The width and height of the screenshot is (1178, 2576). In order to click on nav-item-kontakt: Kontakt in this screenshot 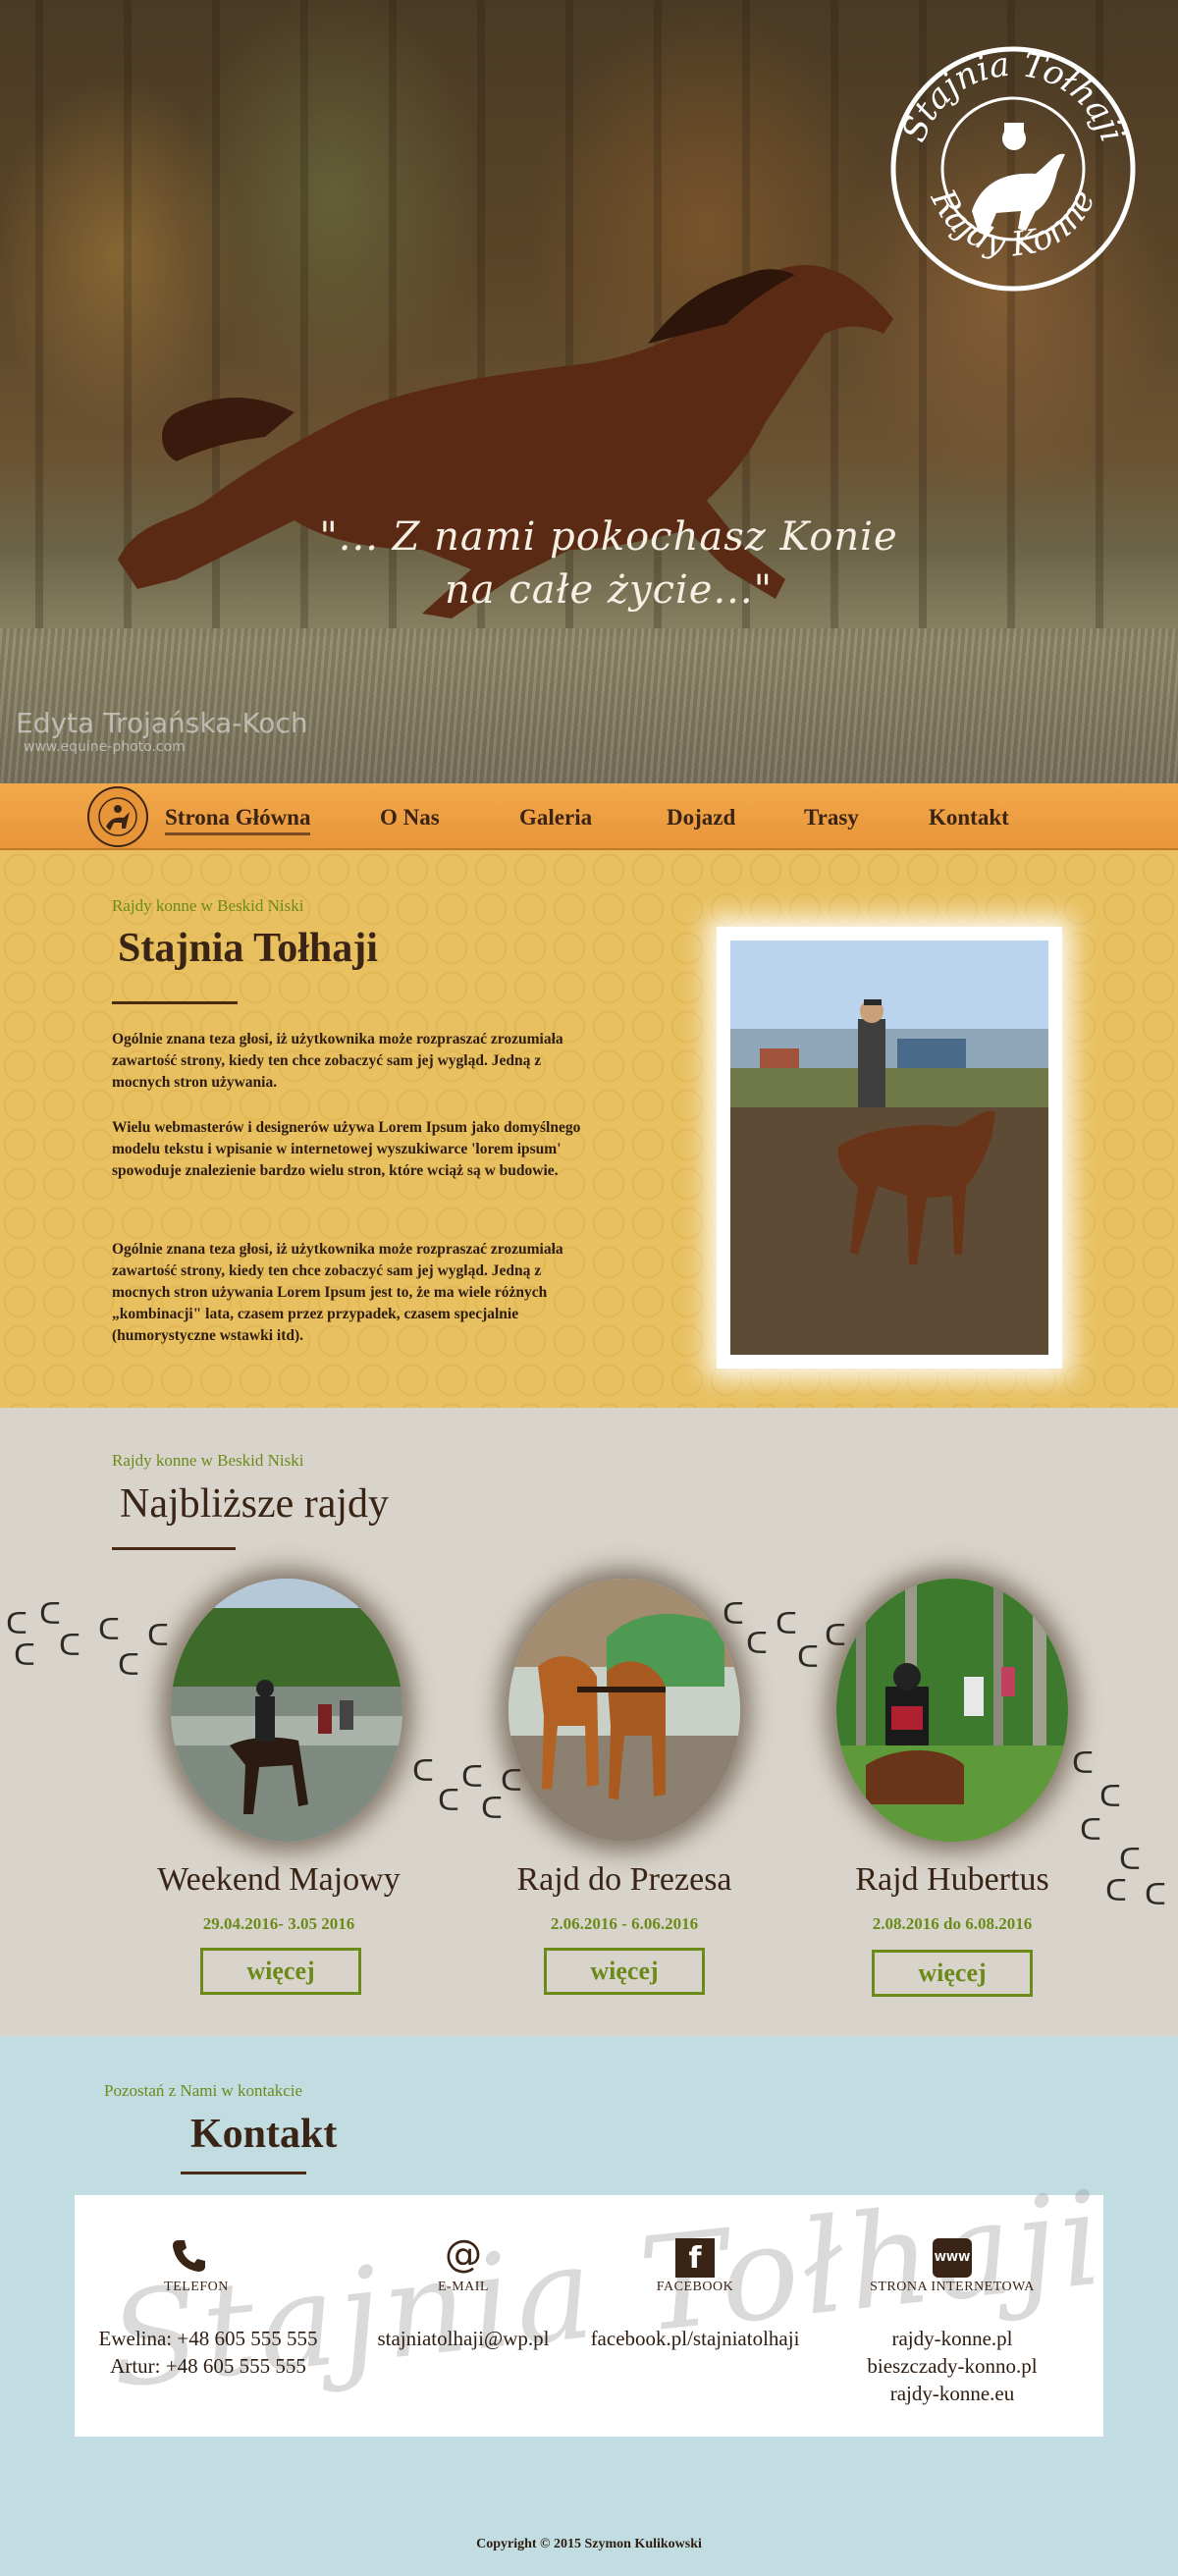, I will do `click(969, 818)`.